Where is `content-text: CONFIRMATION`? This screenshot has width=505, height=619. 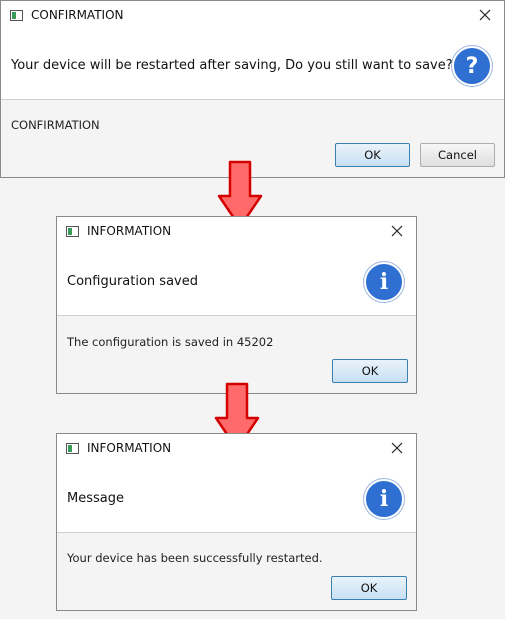
content-text: CONFIRMATION is located at coordinates (55, 125).